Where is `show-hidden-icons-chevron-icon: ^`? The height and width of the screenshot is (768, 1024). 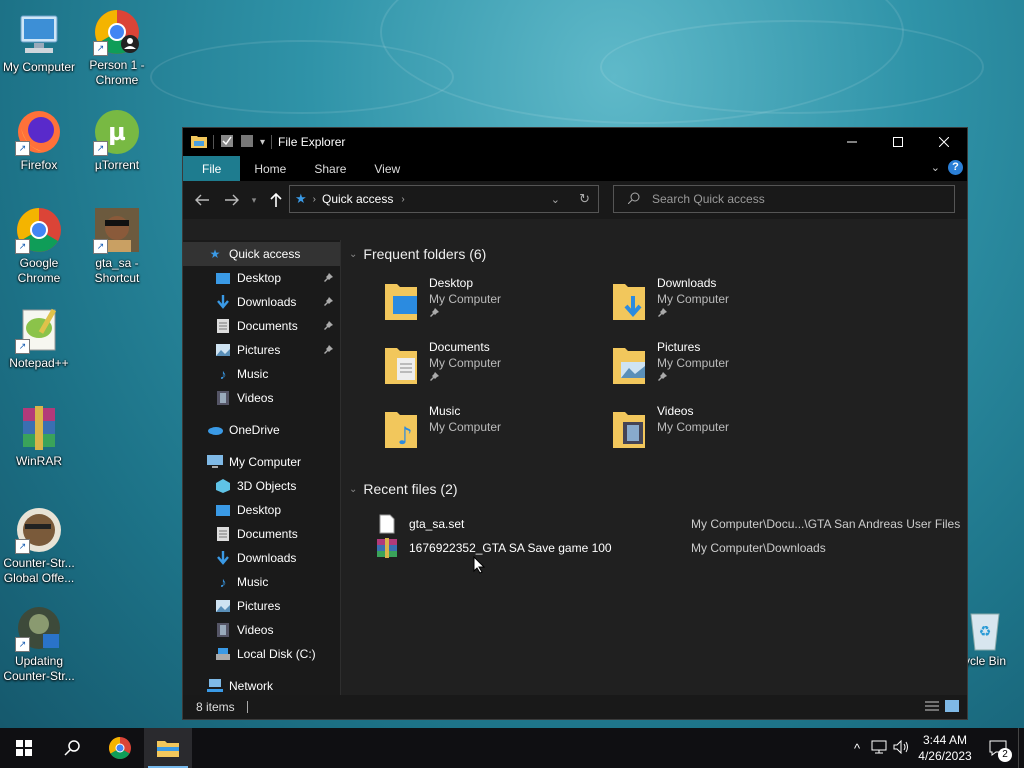
show-hidden-icons-chevron-icon: ^ is located at coordinates (857, 748).